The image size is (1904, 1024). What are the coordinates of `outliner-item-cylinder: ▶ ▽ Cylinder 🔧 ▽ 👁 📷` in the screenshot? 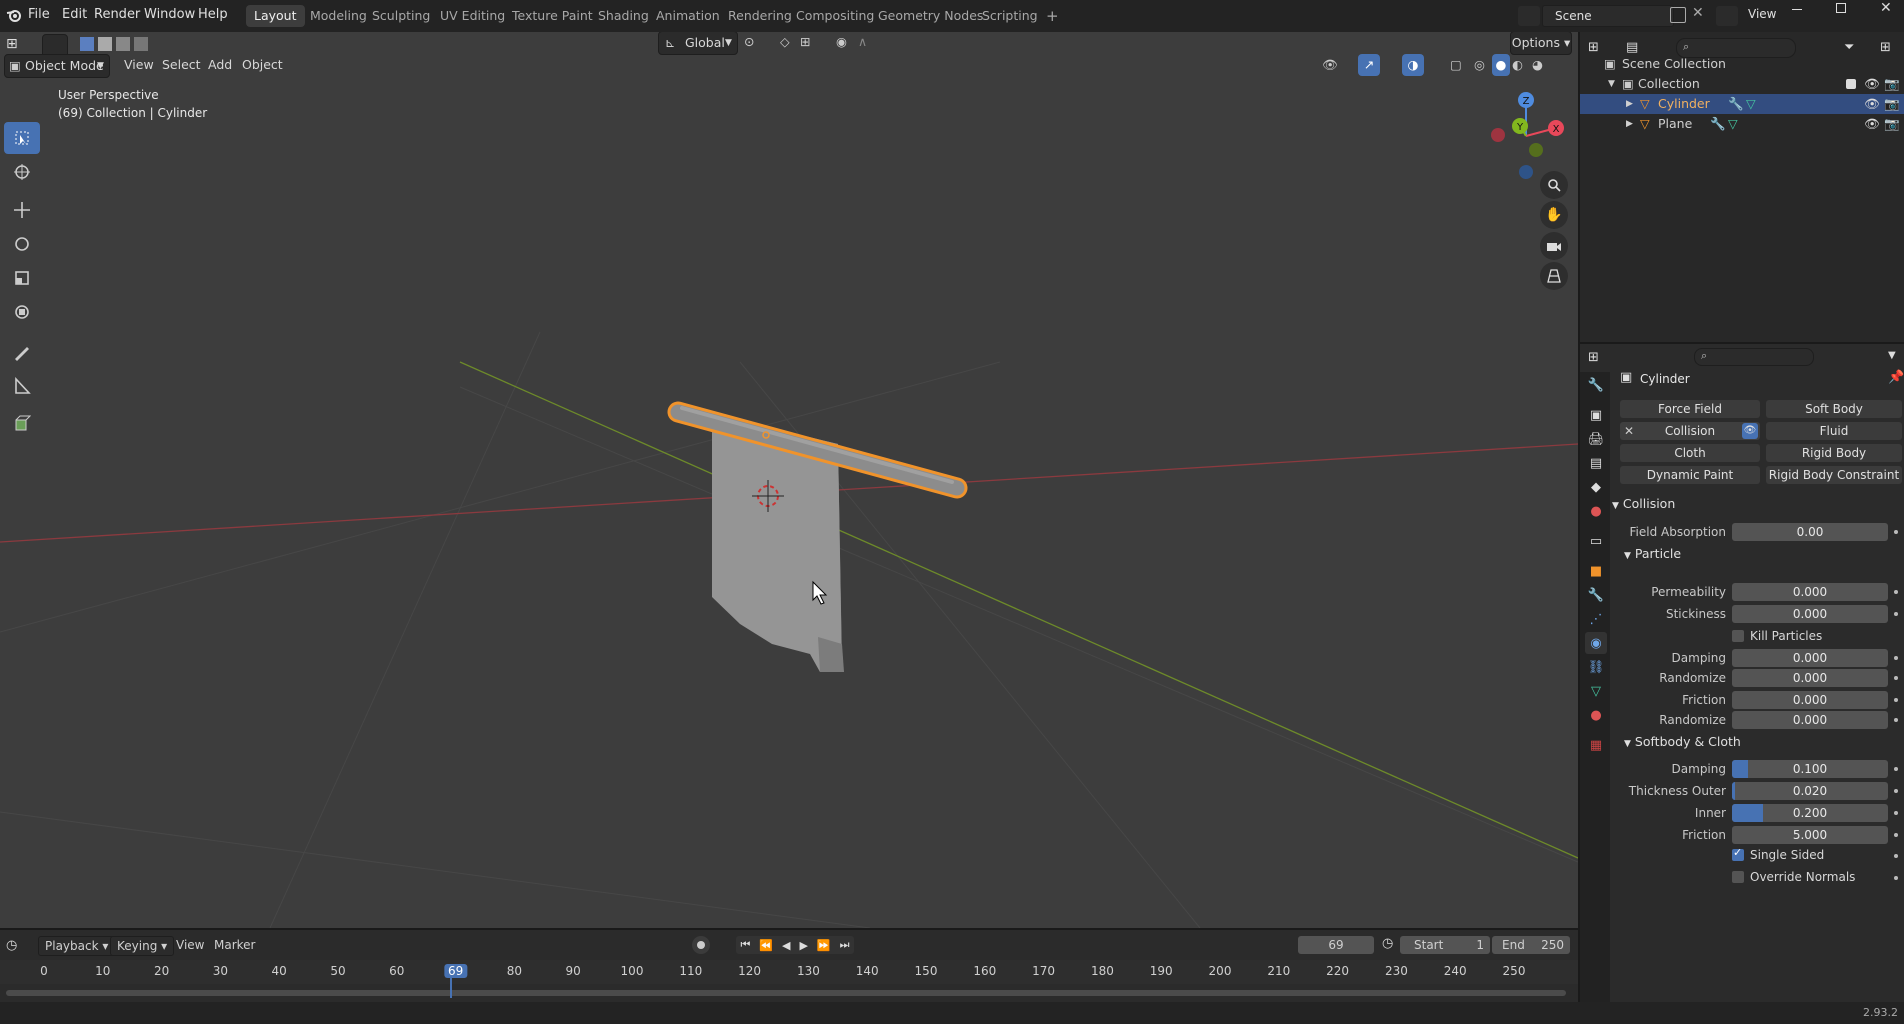 It's located at (1742, 104).